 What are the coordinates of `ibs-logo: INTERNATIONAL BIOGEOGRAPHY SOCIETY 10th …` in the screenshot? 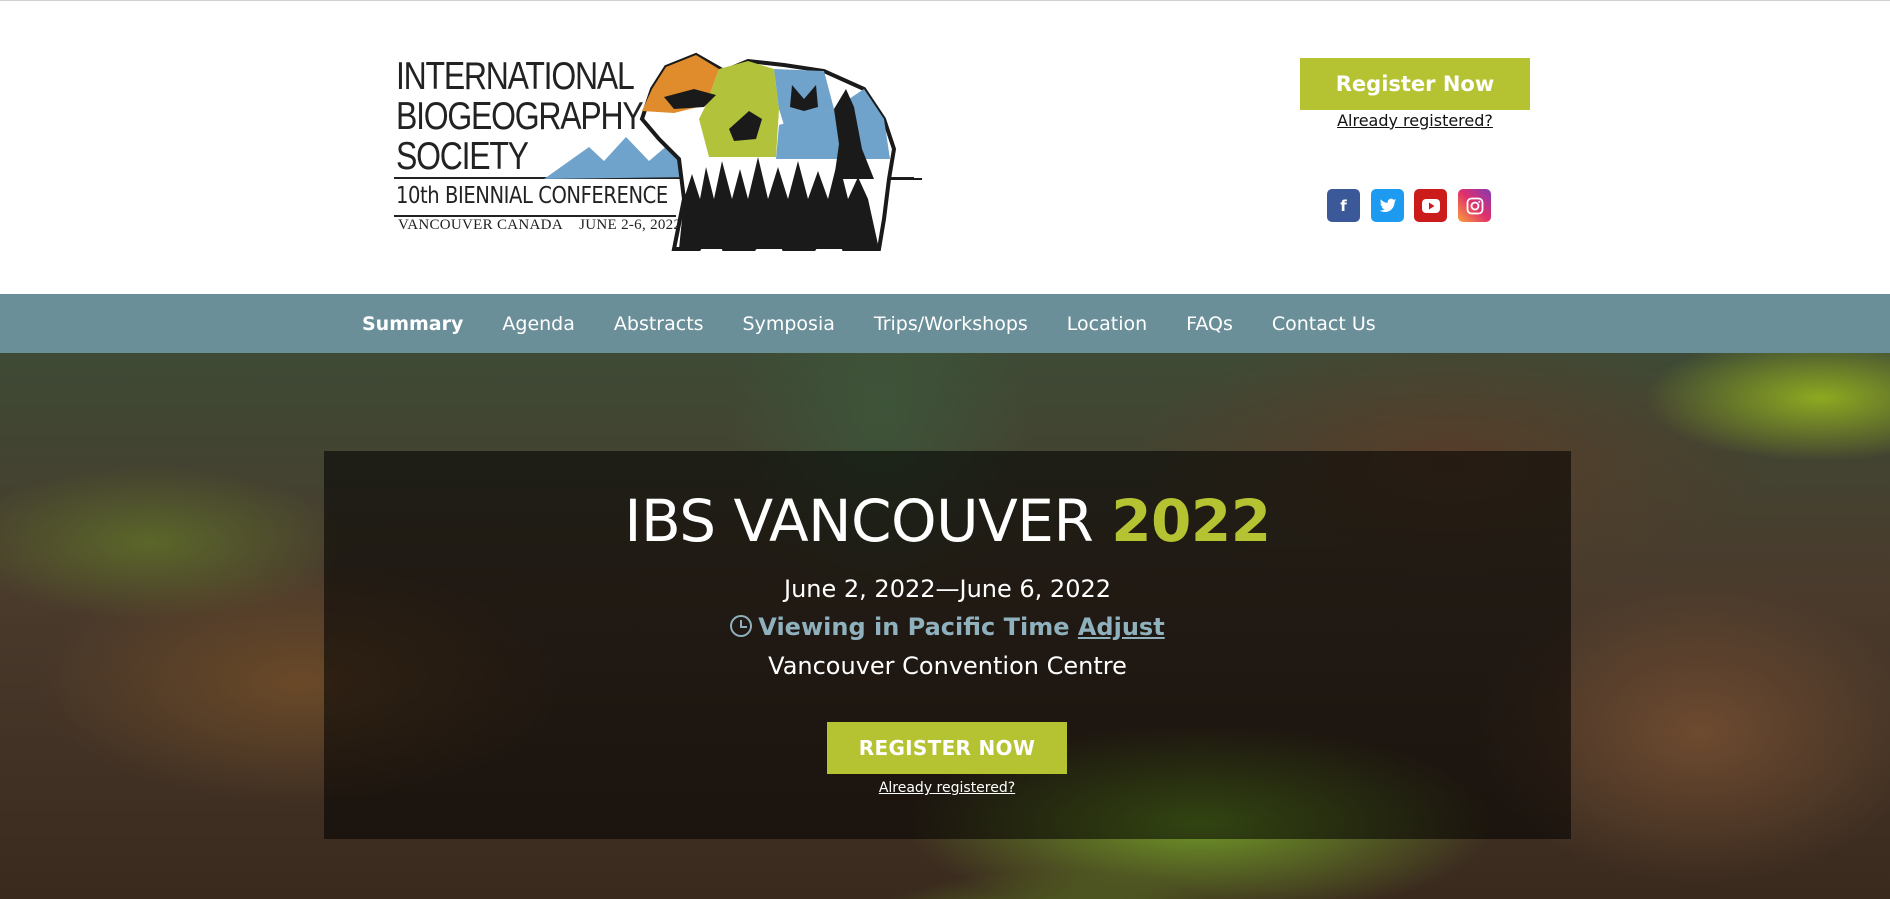 It's located at (658, 151).